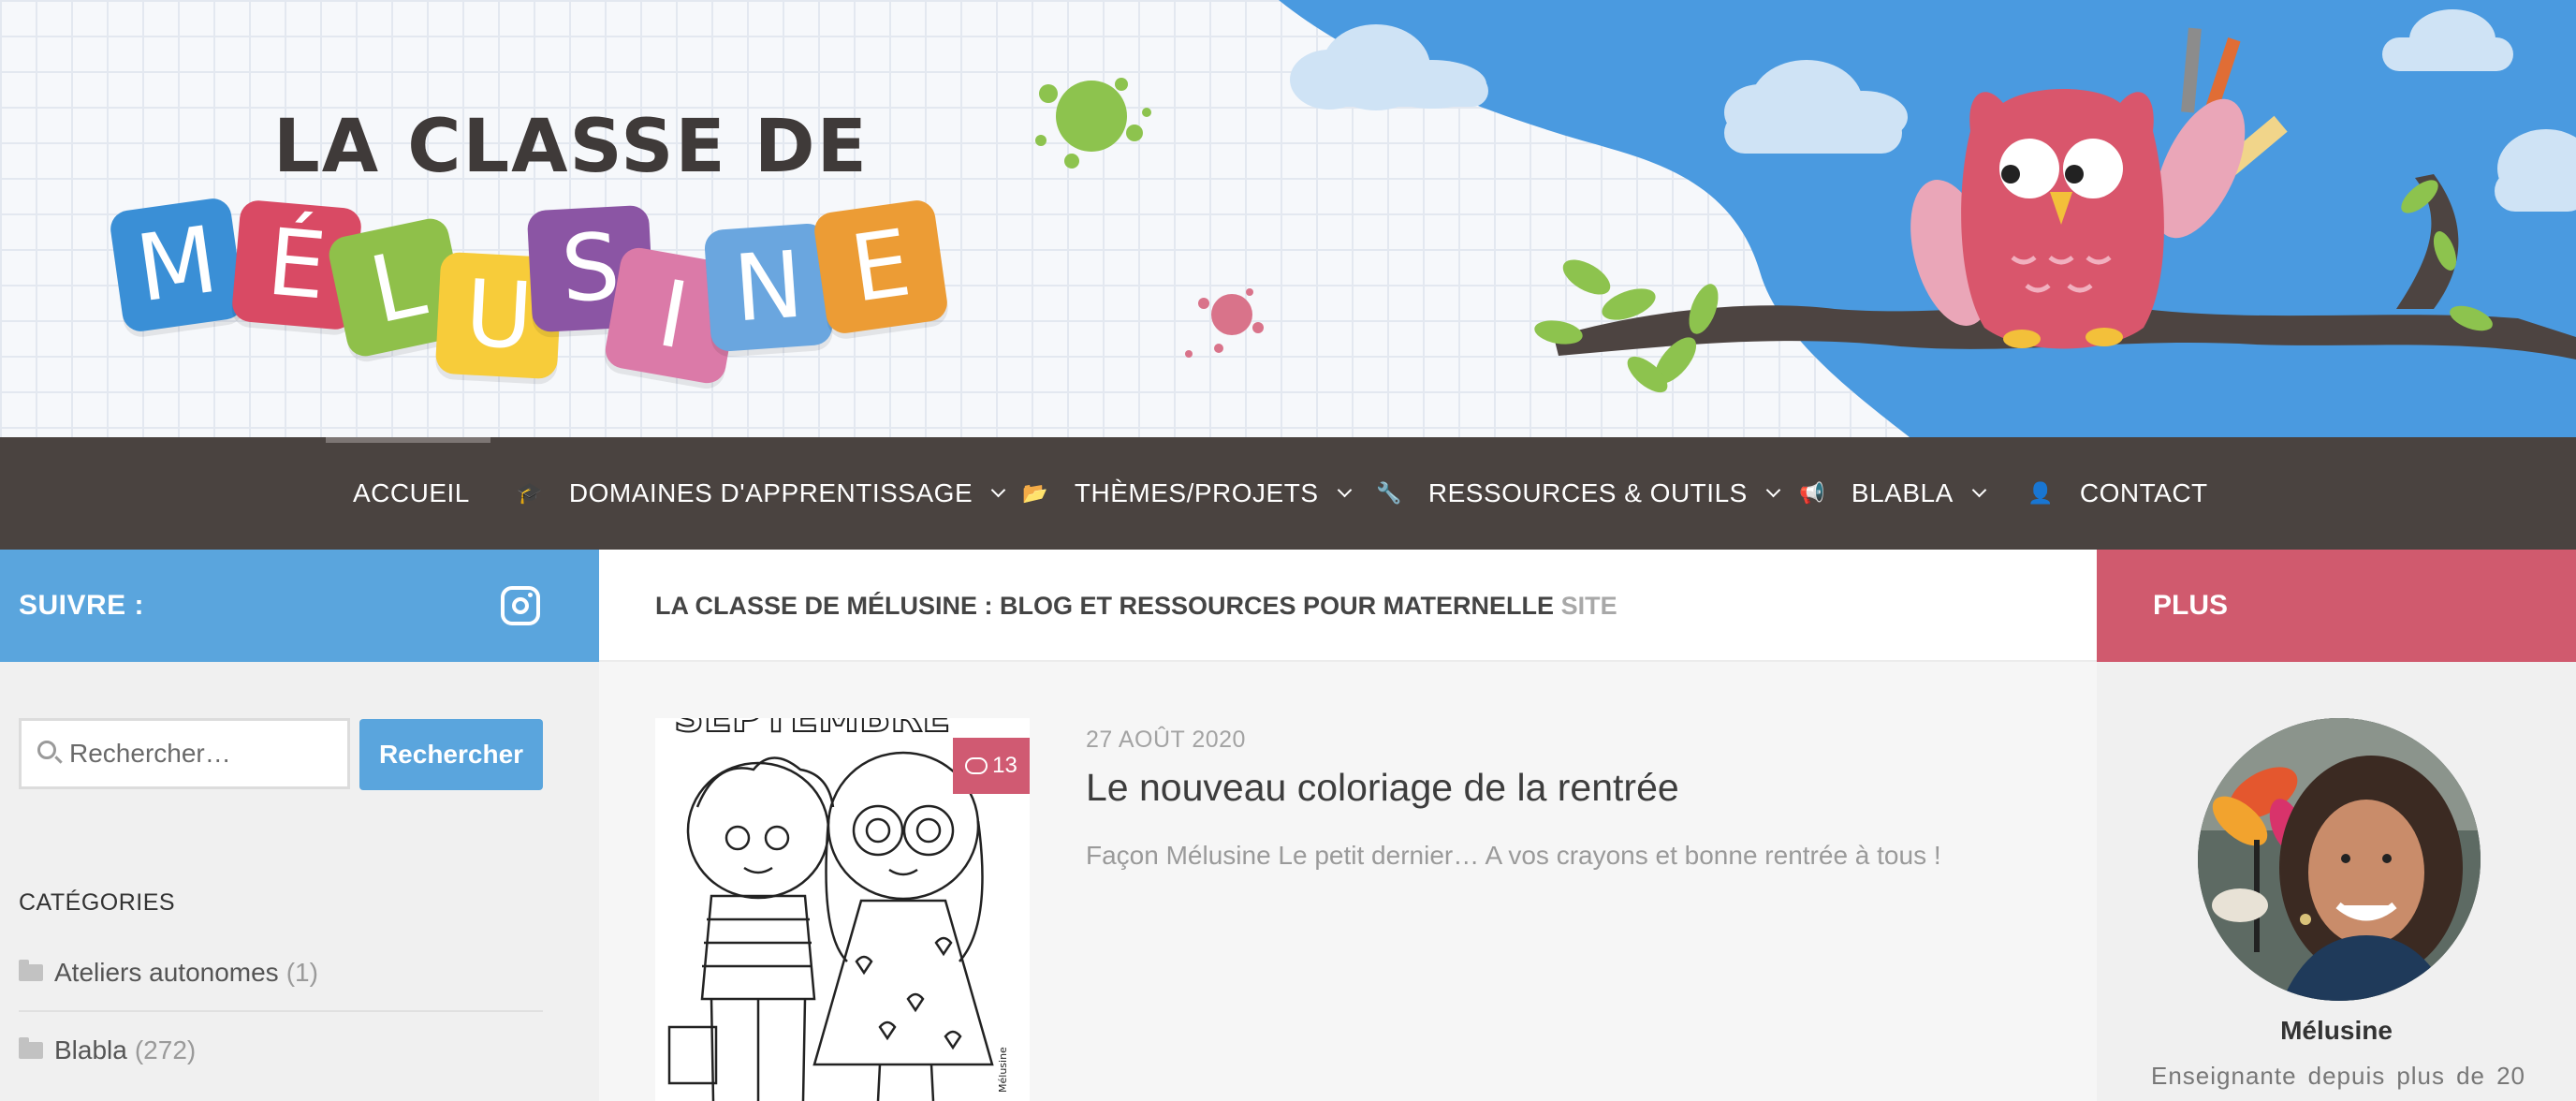 The image size is (2576, 1101). I want to click on nav-item-domaines: 🎓 DOMAINES D'APPRENTISSAGE, so click(761, 493).